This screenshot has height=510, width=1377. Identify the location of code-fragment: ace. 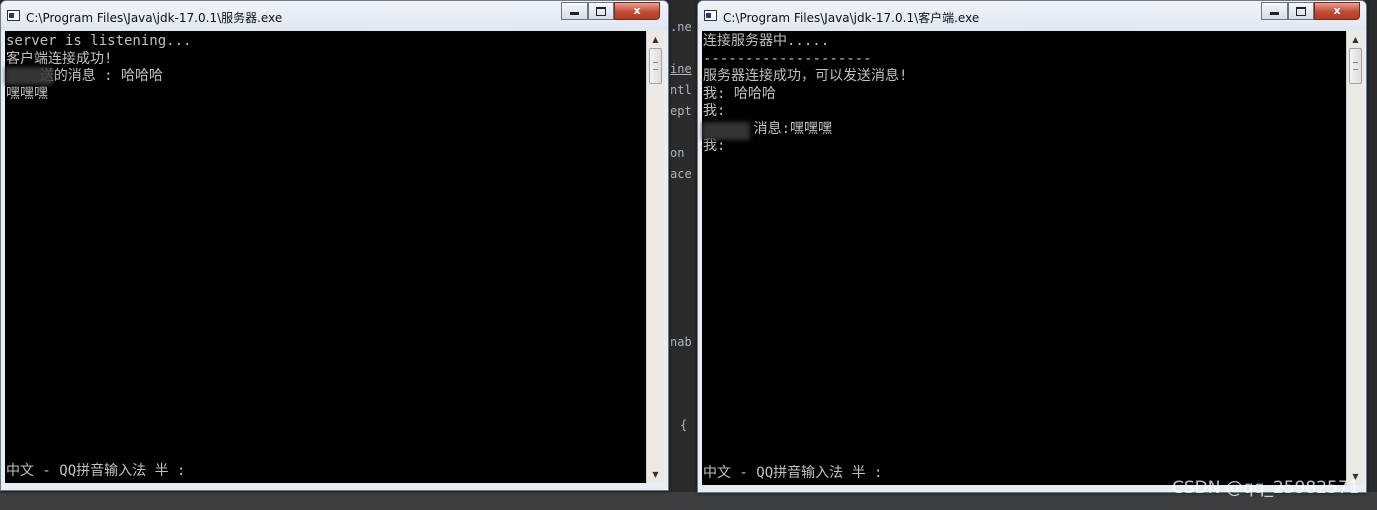
(681, 174).